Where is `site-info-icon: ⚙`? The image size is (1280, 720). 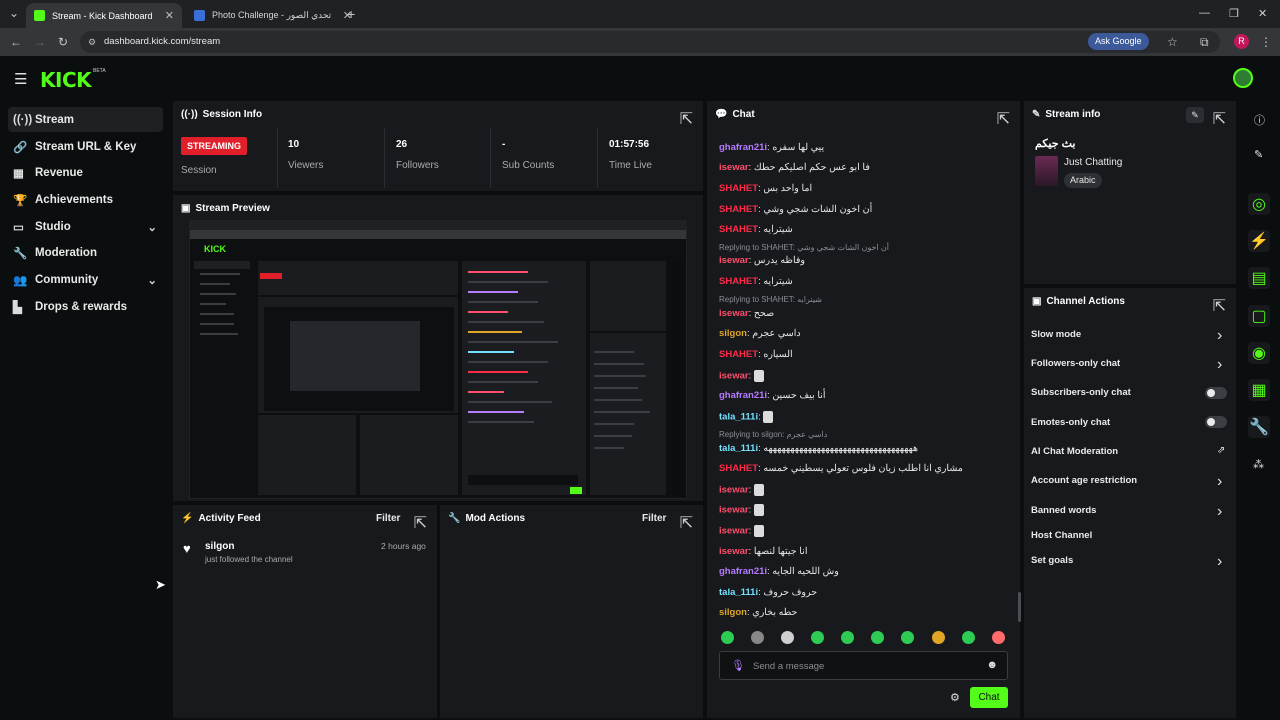 site-info-icon: ⚙ is located at coordinates (92, 42).